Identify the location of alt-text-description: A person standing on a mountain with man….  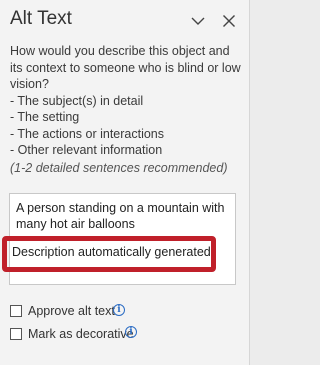
(120, 216).